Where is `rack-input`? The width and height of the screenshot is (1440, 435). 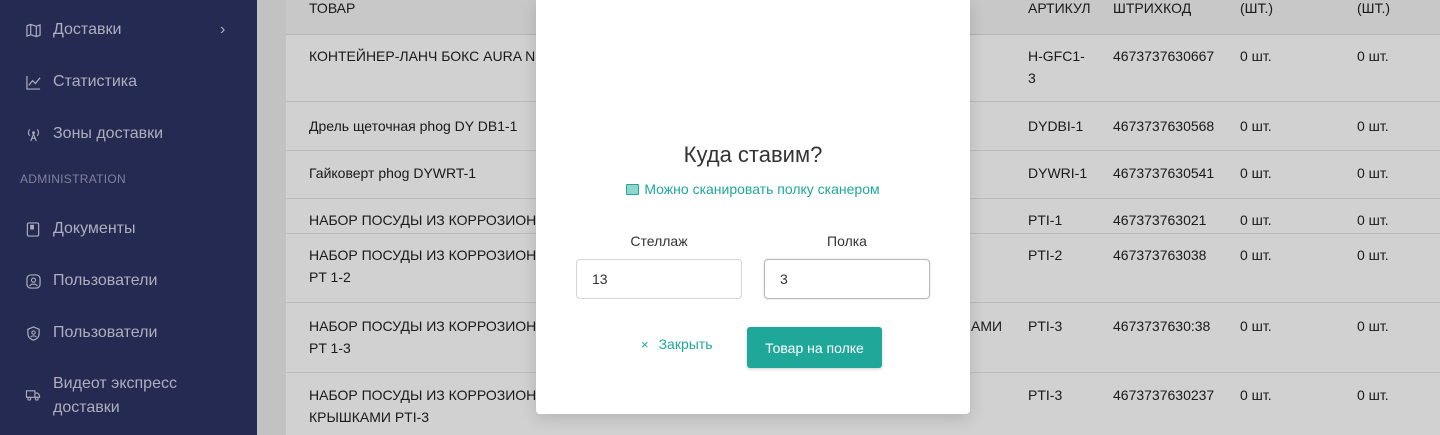
rack-input is located at coordinates (659, 279).